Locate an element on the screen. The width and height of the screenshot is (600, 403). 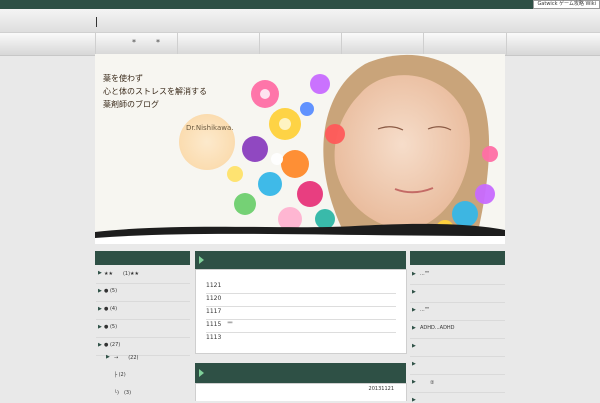
post-link-1: 1121 is located at coordinates (301, 287).